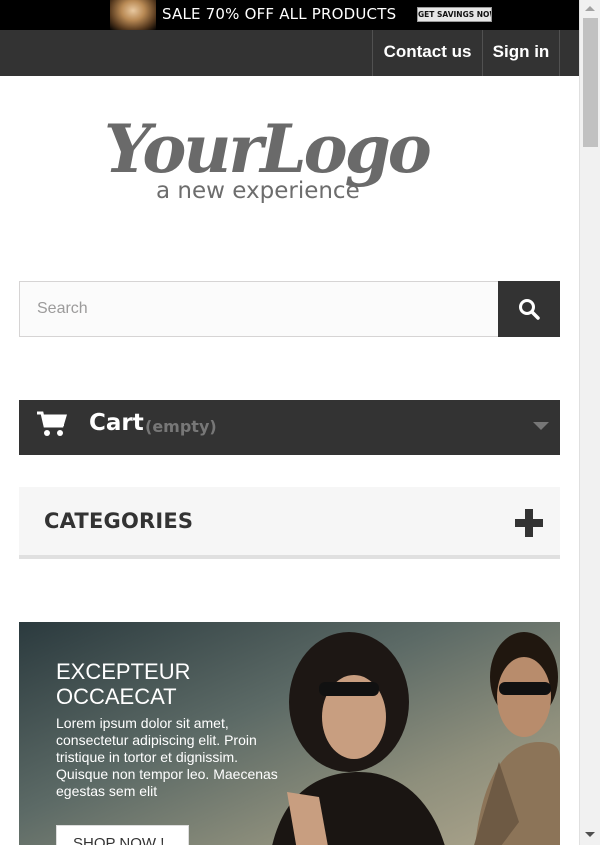 This screenshot has width=600, height=845. I want to click on vertical-scrollbar, so click(589, 422).